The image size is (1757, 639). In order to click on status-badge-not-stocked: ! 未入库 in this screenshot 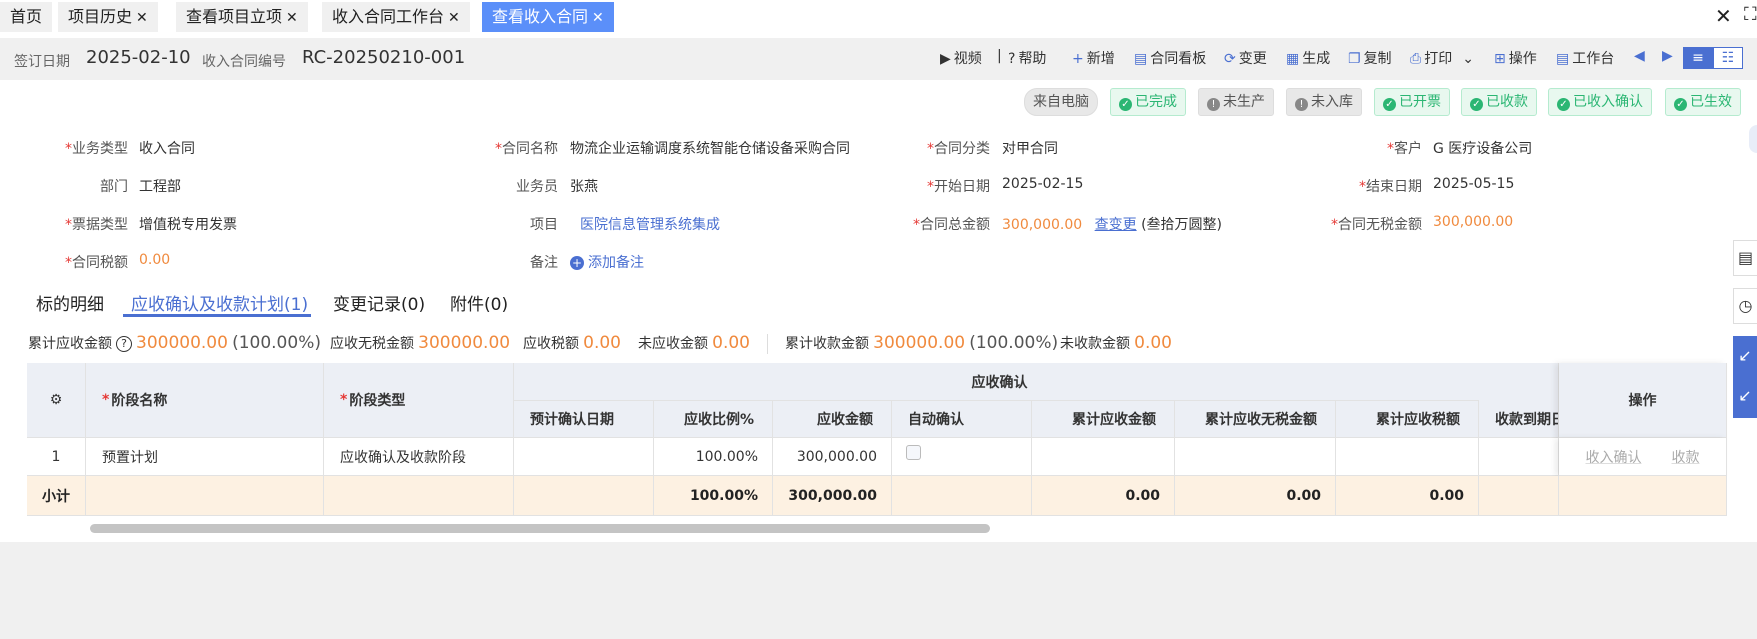, I will do `click(1324, 102)`.